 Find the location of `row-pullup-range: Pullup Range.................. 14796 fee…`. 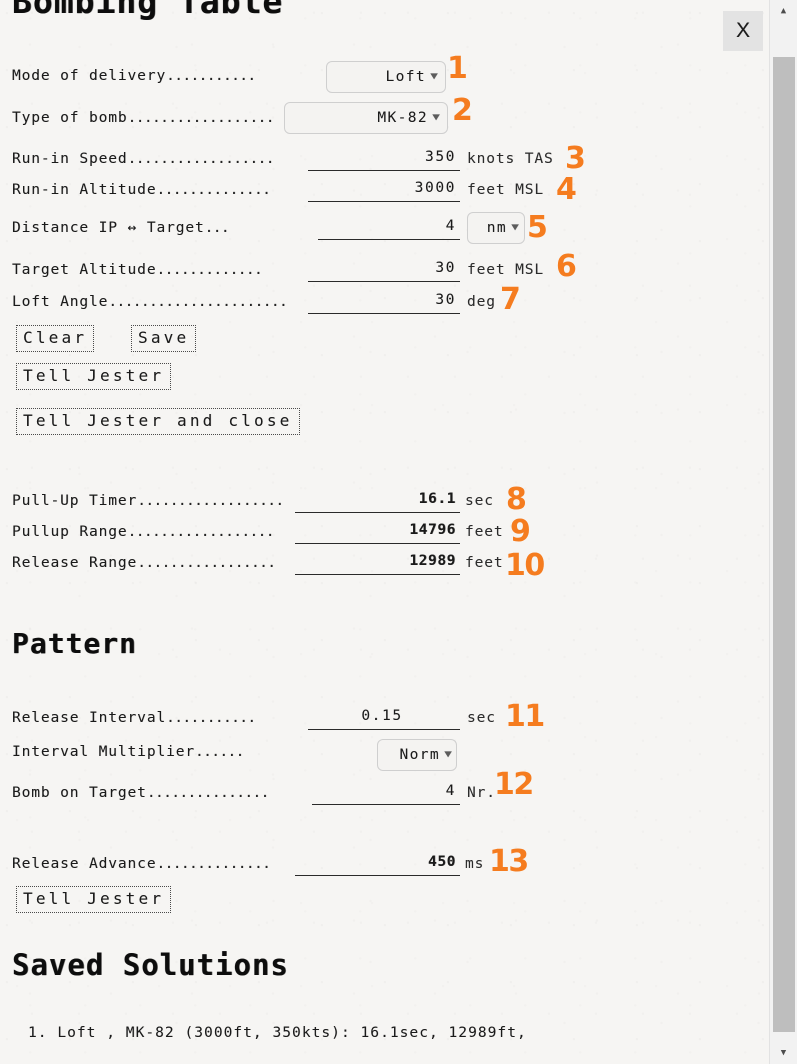

row-pullup-range: Pullup Range.................. 14796 fee… is located at coordinates (392, 534).